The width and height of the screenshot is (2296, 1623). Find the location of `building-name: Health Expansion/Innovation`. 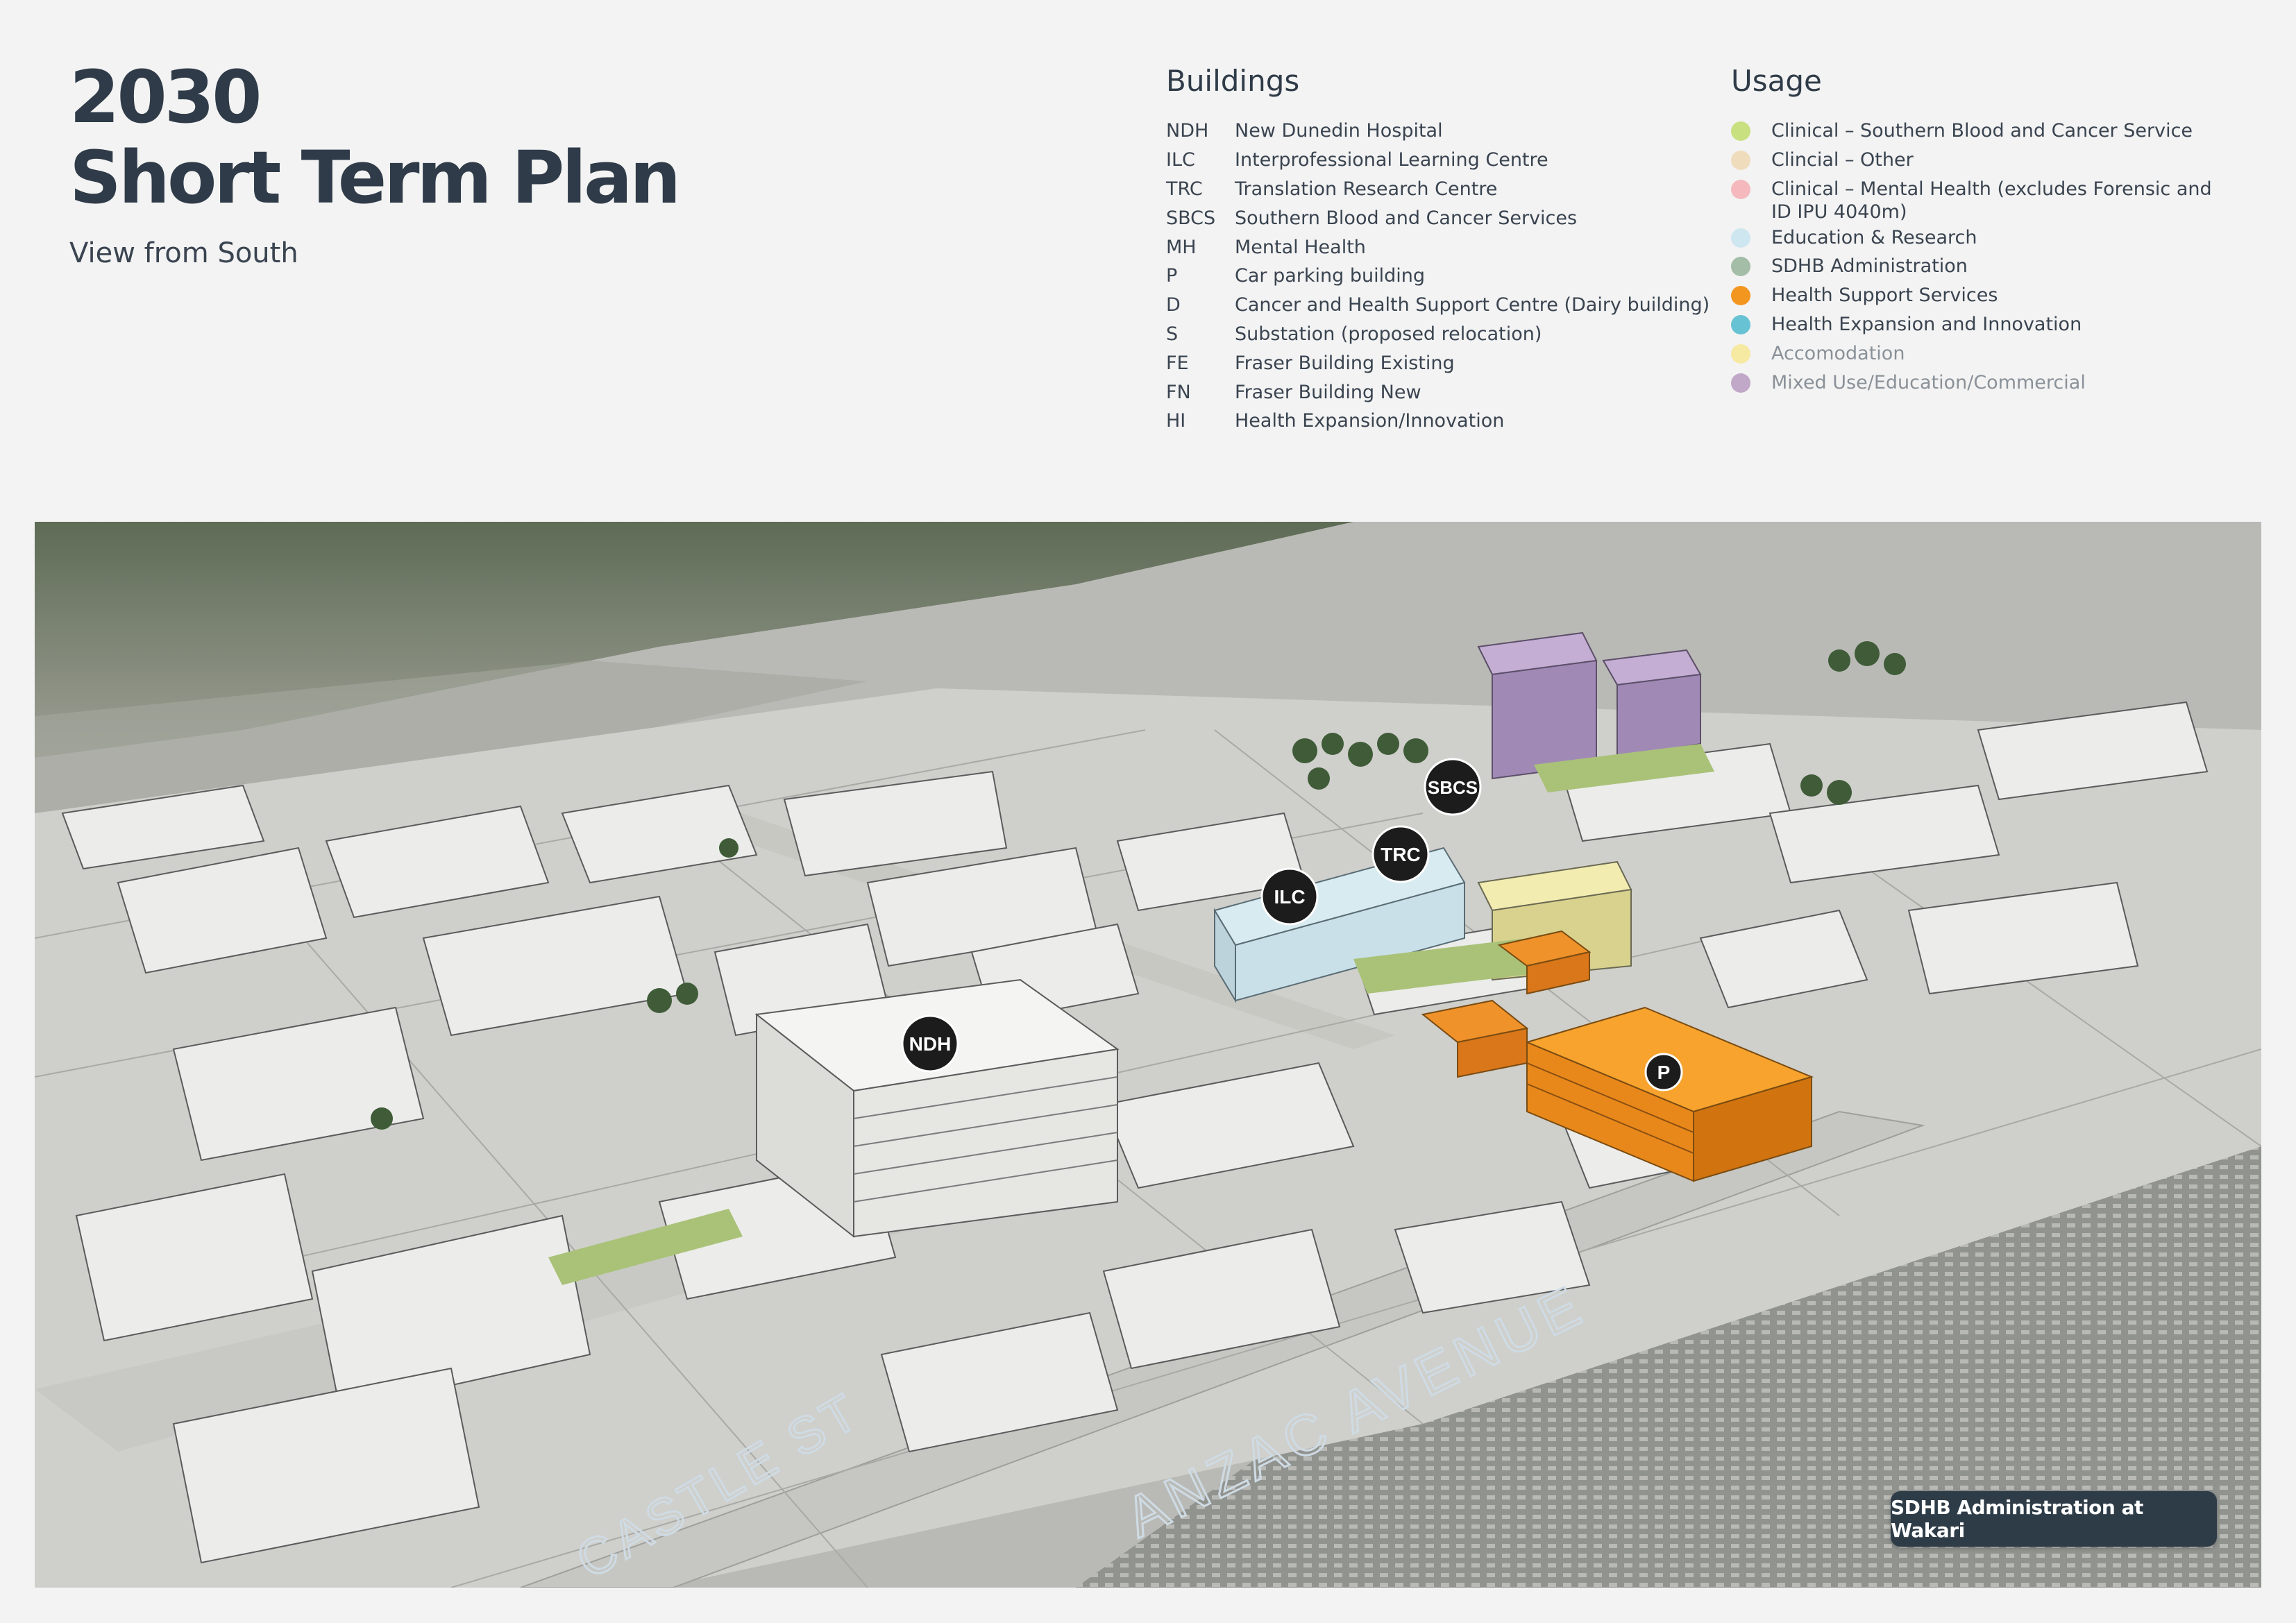

building-name: Health Expansion/Innovation is located at coordinates (1370, 421).